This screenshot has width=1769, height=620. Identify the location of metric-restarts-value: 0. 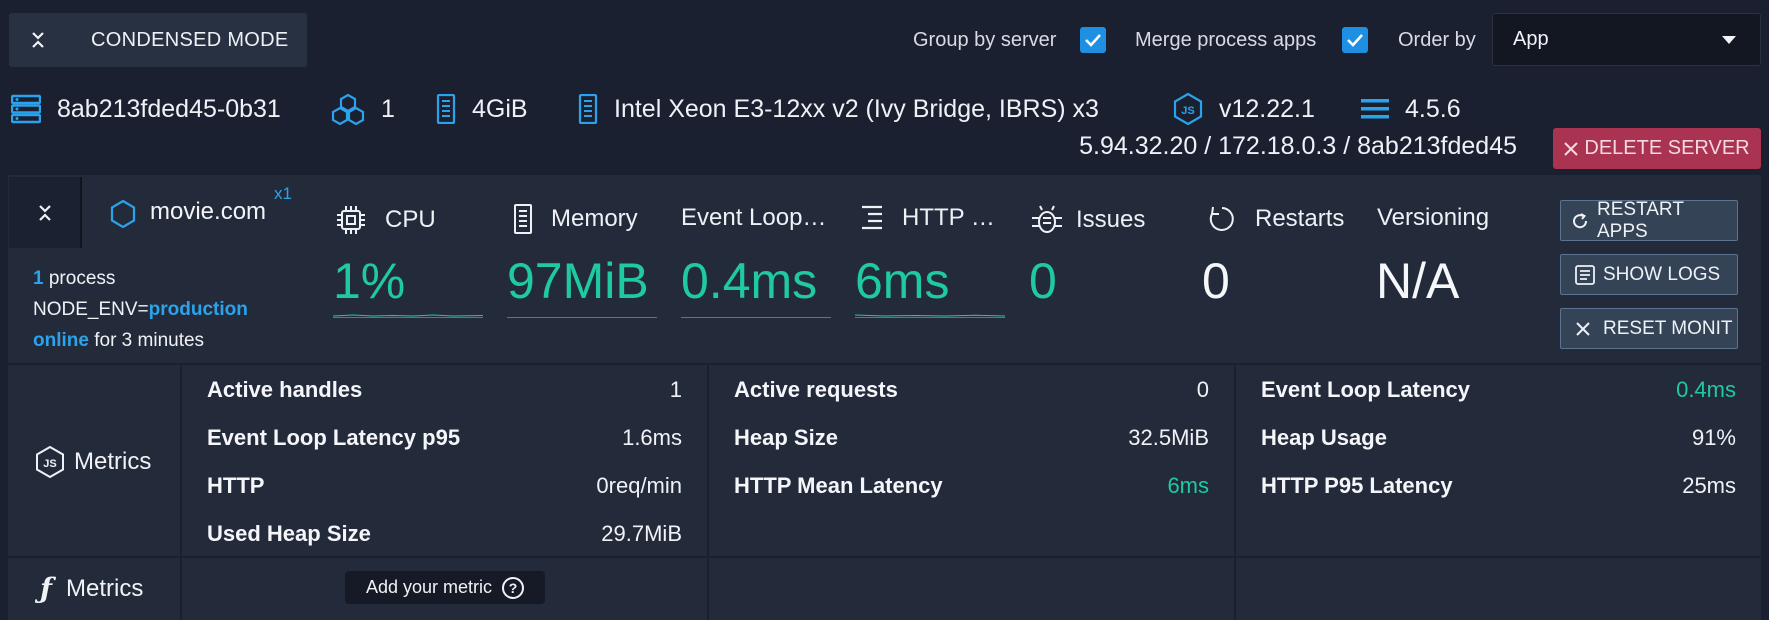
(1216, 281).